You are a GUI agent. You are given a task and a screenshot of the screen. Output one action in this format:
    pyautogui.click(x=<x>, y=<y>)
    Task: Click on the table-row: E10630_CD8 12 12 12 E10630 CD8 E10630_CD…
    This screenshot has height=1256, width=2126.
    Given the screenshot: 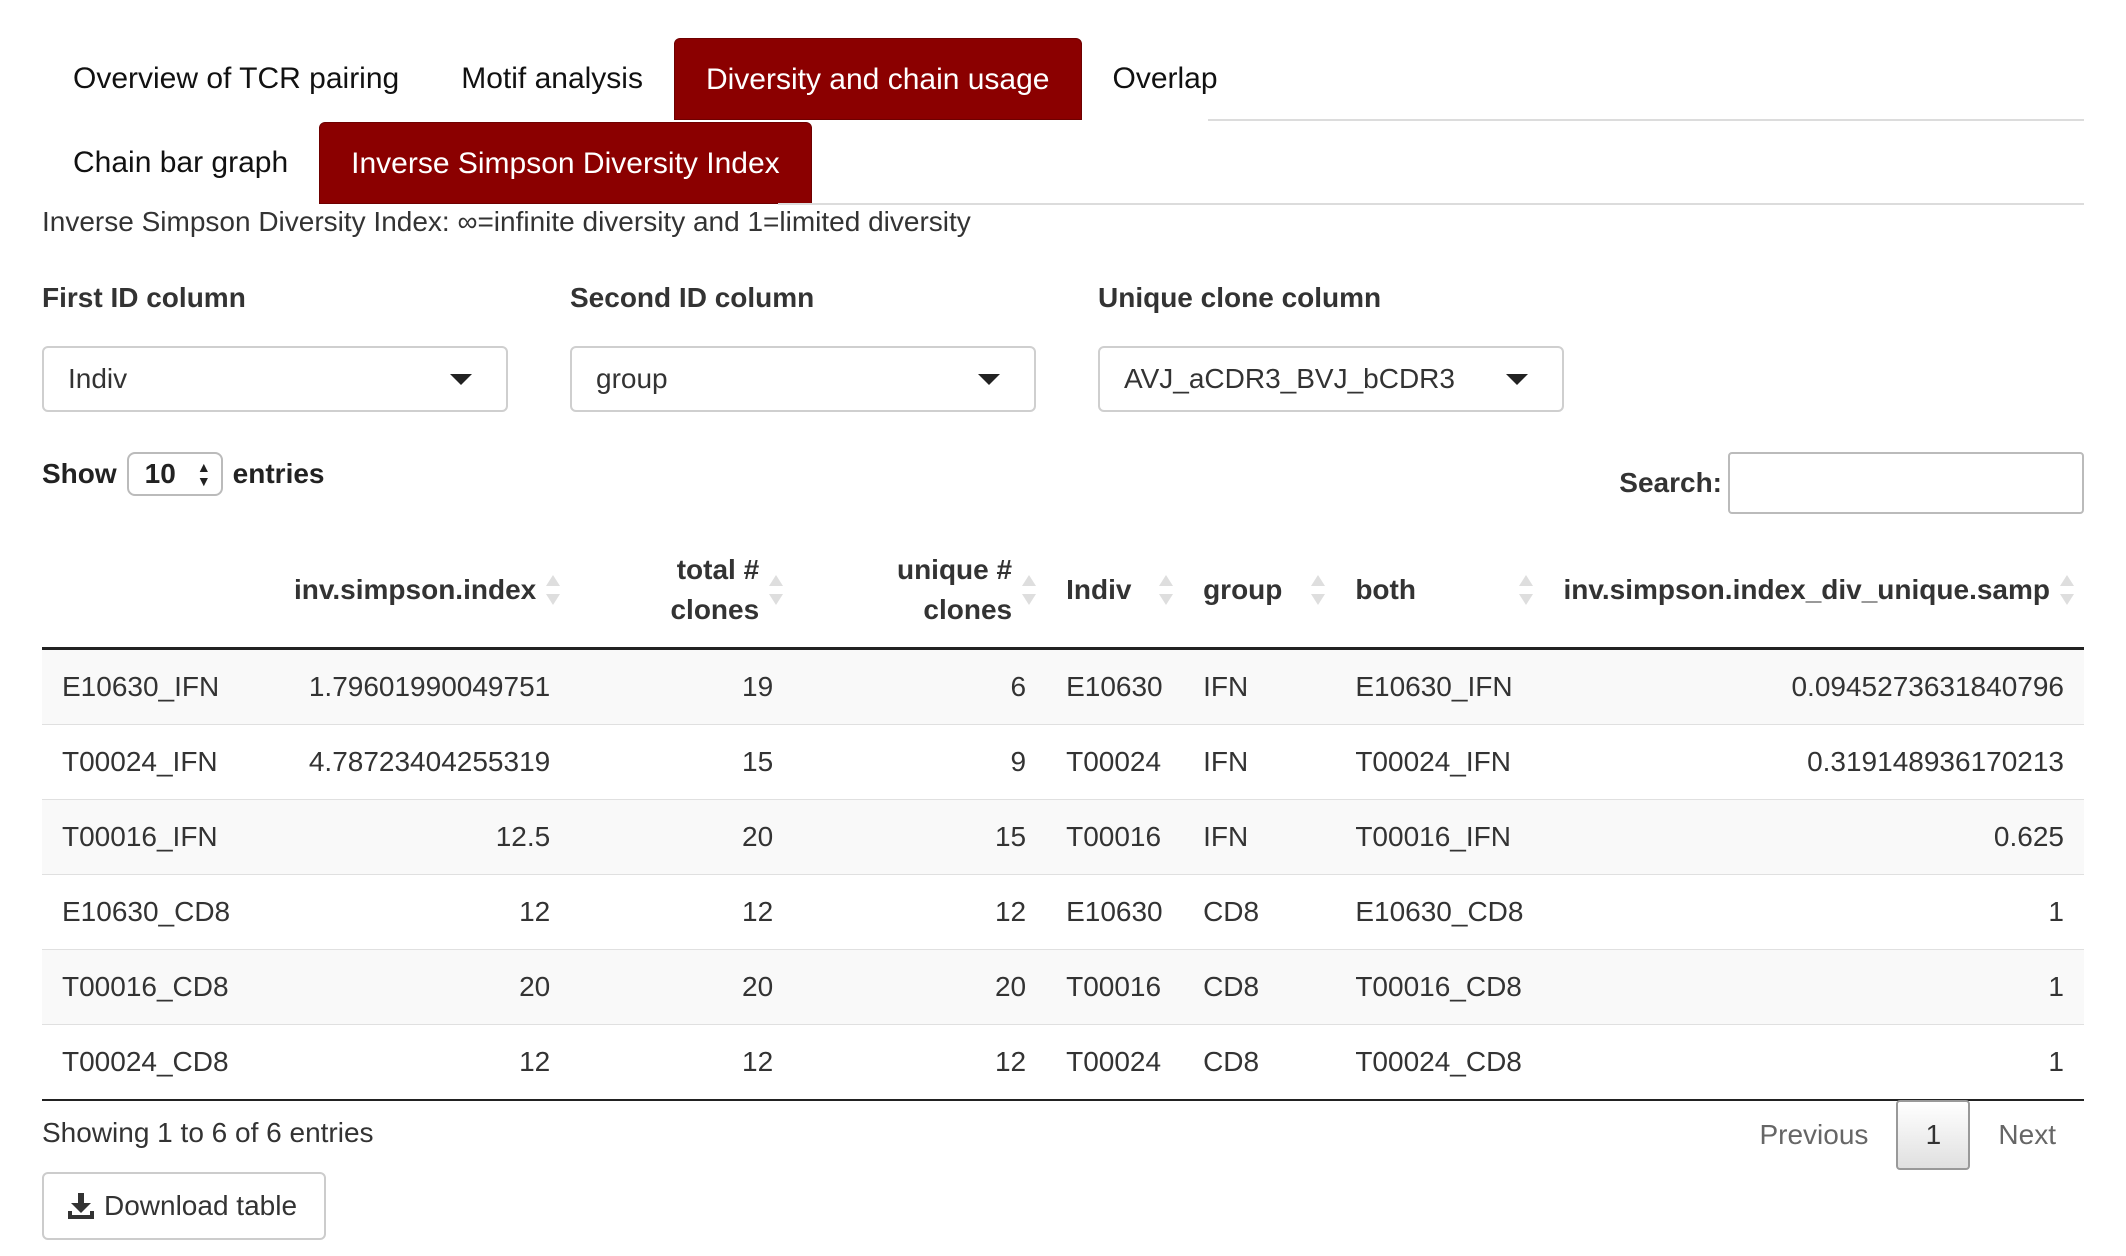 What is the action you would take?
    pyautogui.click(x=1063, y=911)
    